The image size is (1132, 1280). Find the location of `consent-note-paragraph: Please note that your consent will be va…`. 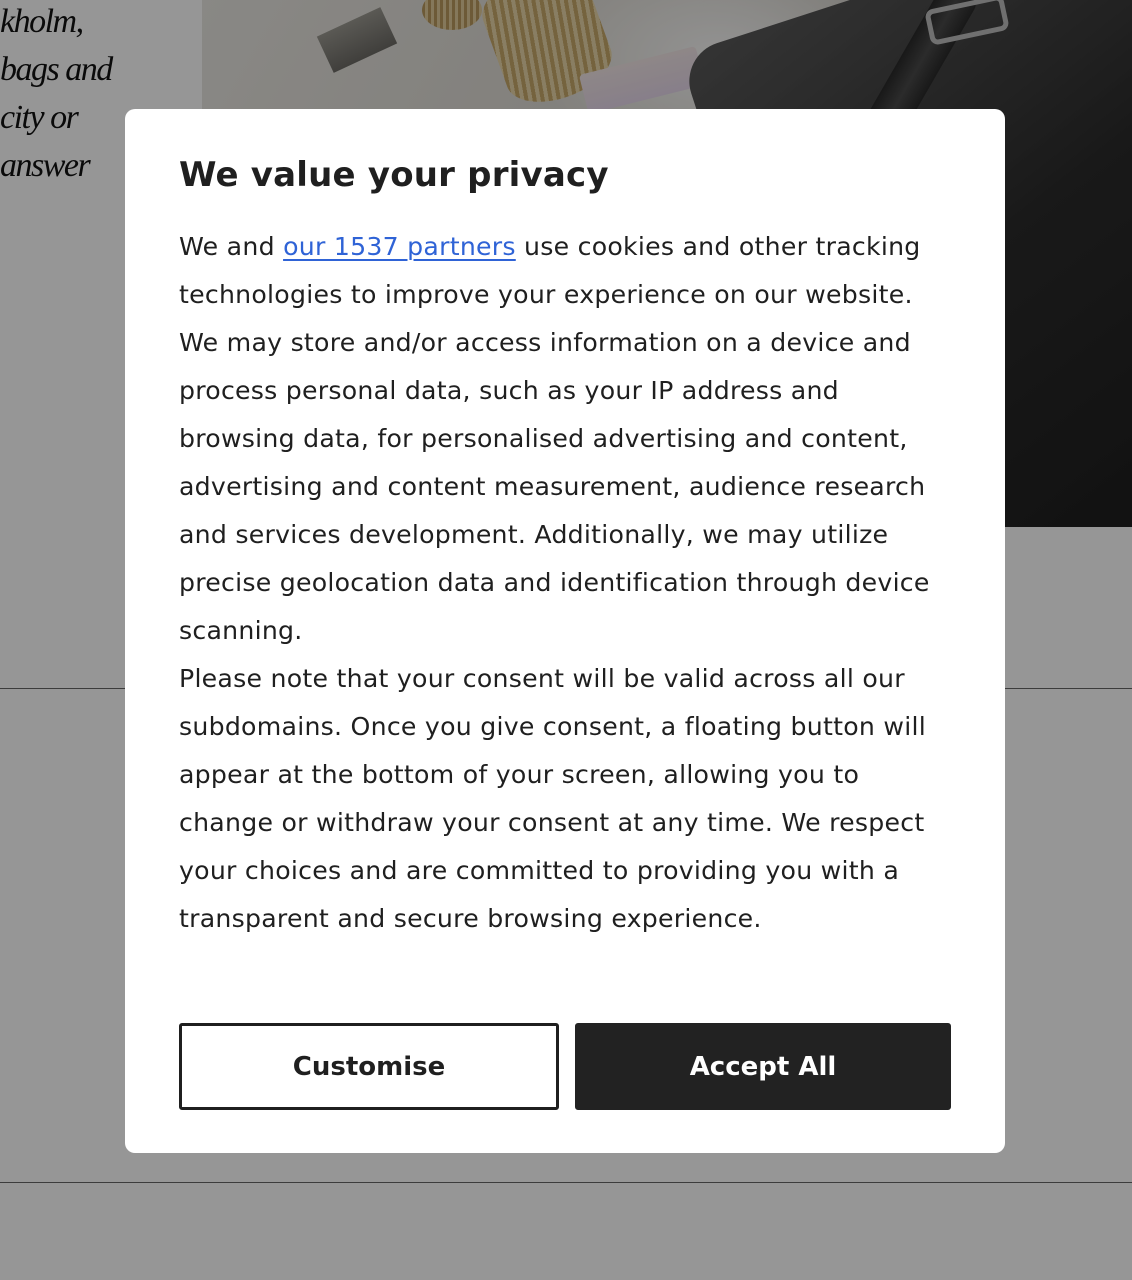

consent-note-paragraph: Please note that your consent will be va… is located at coordinates (552, 798).